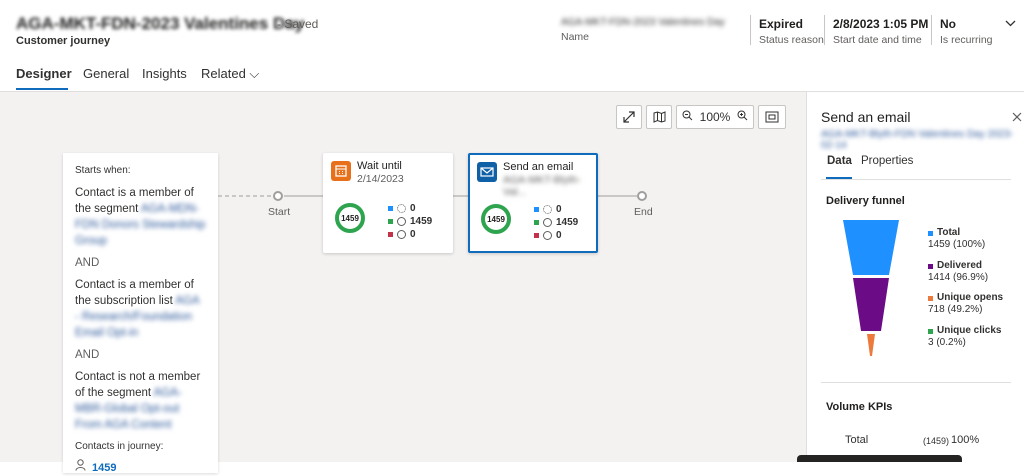 This screenshot has width=1024, height=476. I want to click on start-date-value: 2/8/2023 1:05 PM, so click(881, 24).